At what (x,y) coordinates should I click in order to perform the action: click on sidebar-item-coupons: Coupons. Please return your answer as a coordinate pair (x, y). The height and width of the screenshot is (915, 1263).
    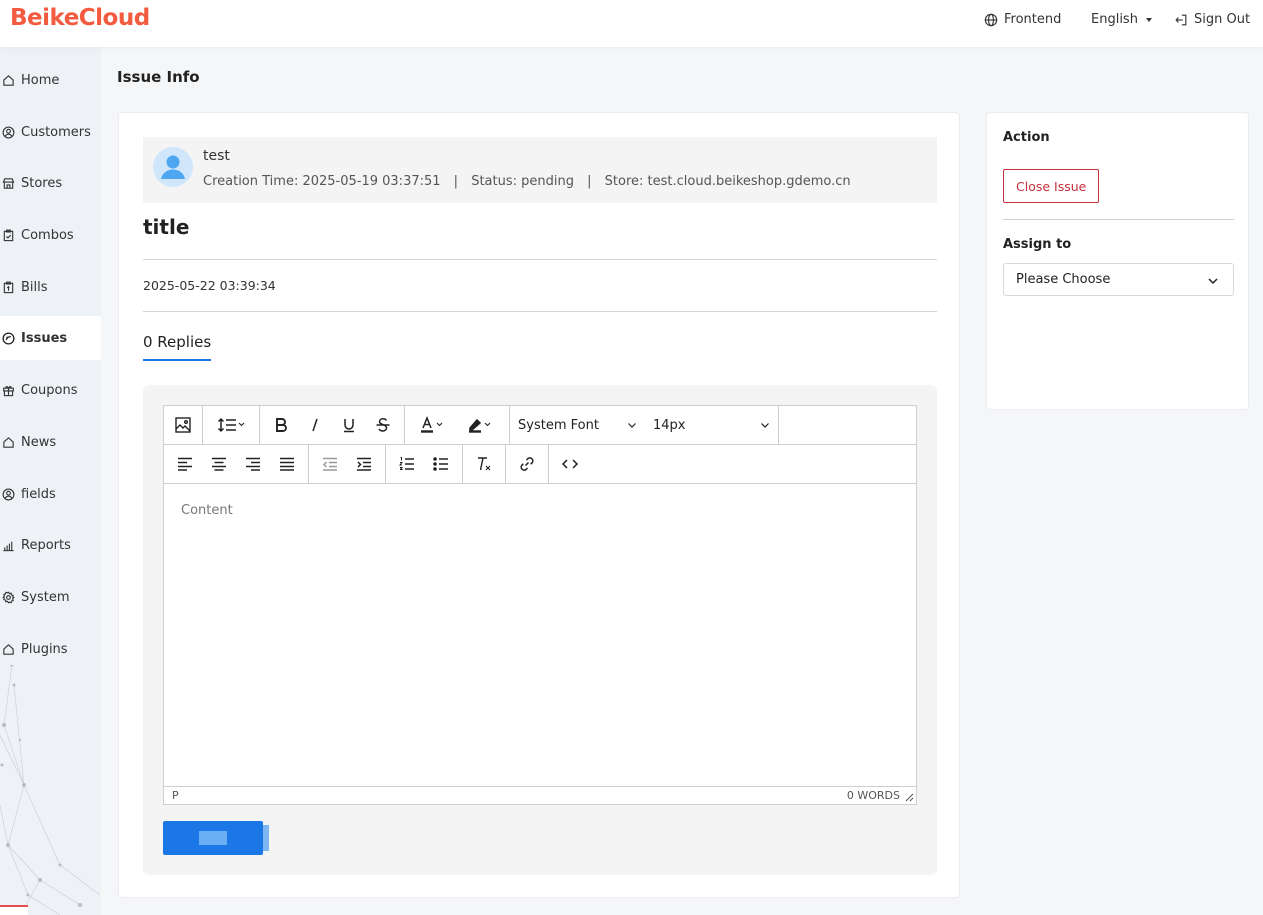
    Looking at the image, I should click on (50, 390).